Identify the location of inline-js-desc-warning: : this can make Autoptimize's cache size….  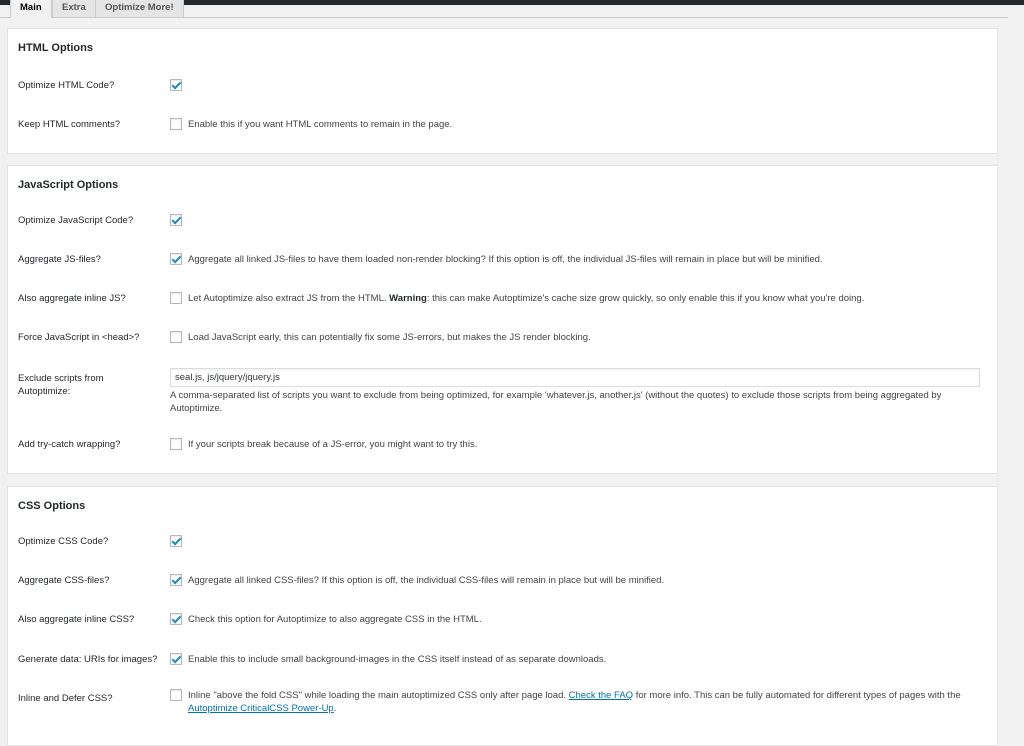
(645, 298).